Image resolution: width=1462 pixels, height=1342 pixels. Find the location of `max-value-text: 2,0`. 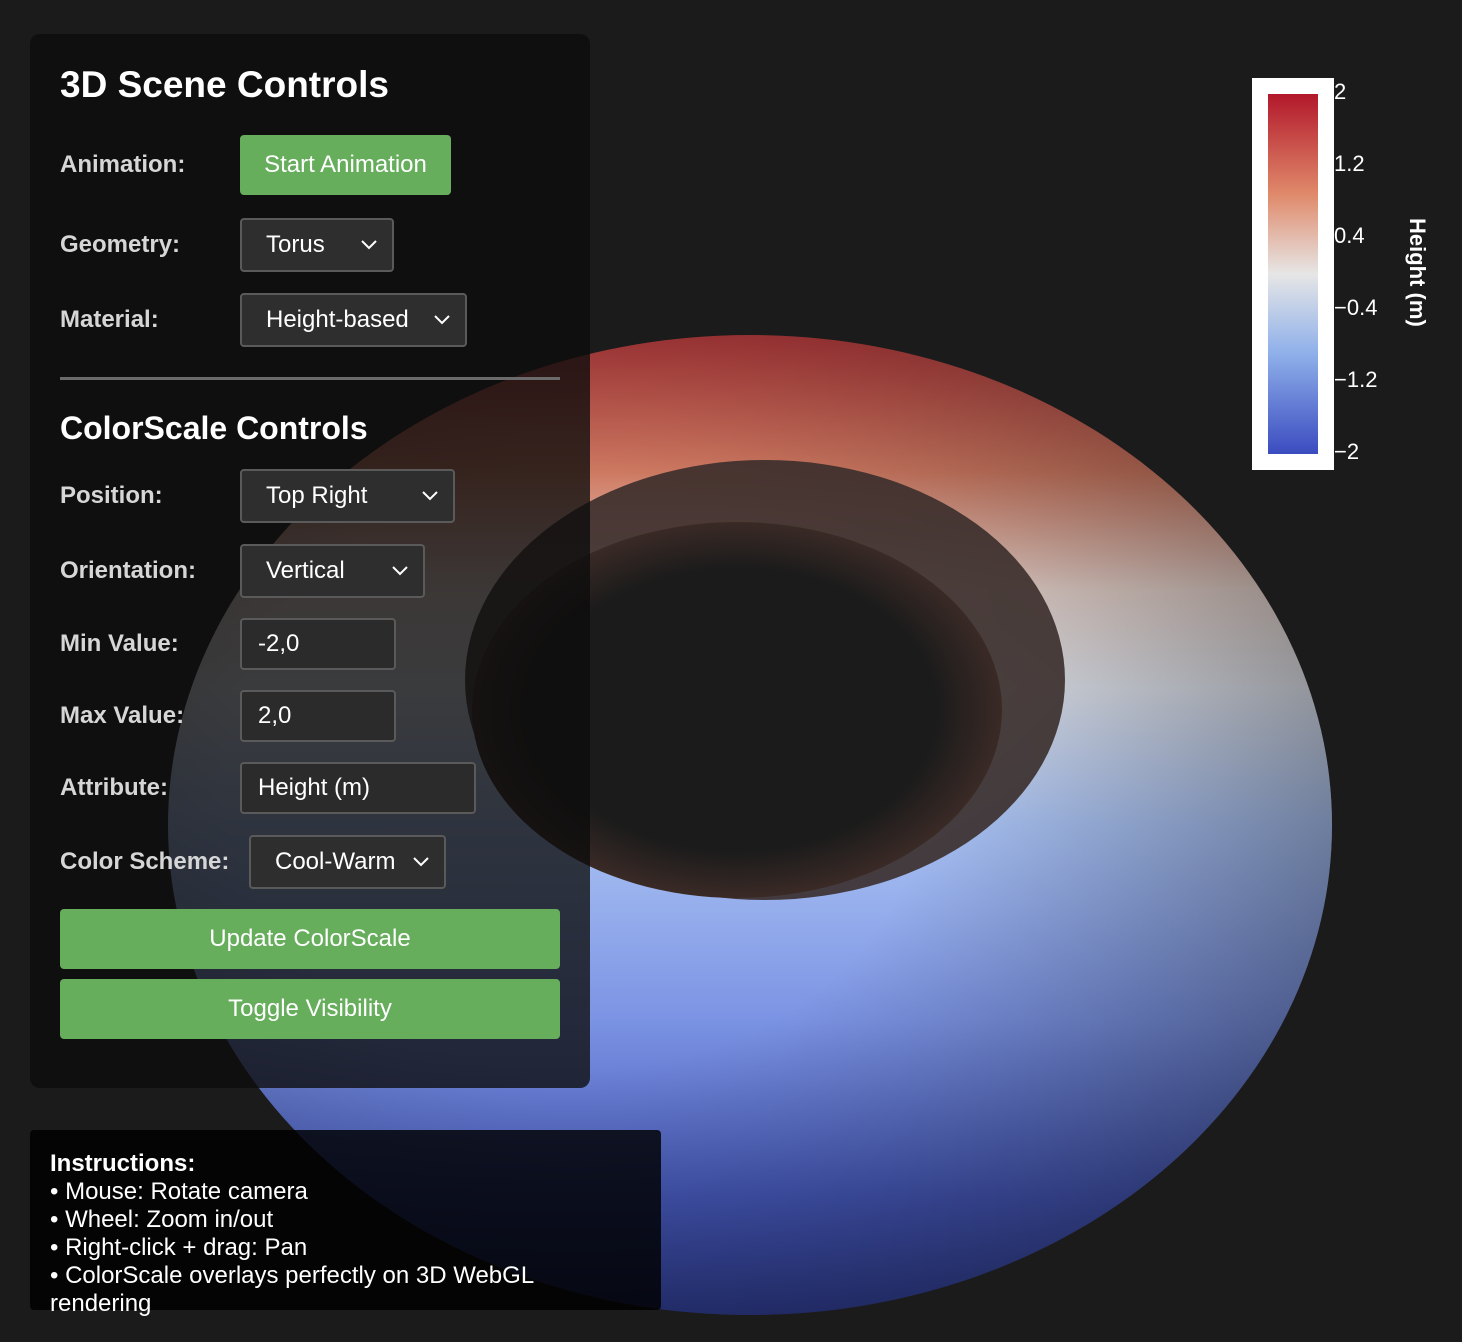

max-value-text: 2,0 is located at coordinates (275, 715).